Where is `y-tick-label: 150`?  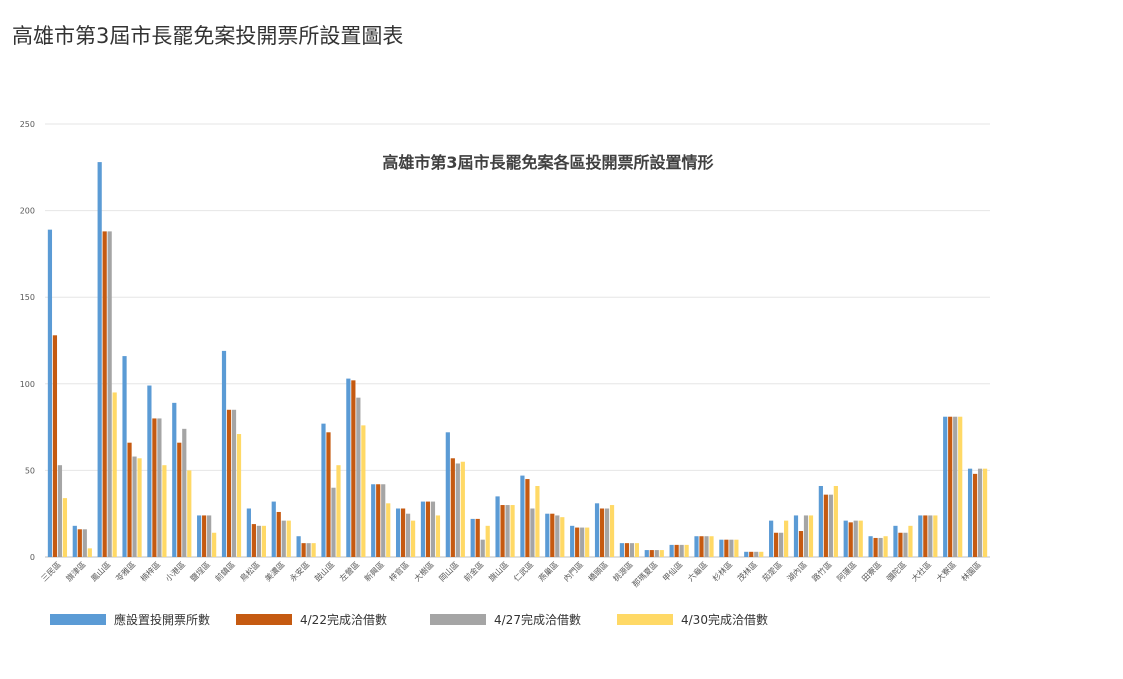 y-tick-label: 150 is located at coordinates (27, 297).